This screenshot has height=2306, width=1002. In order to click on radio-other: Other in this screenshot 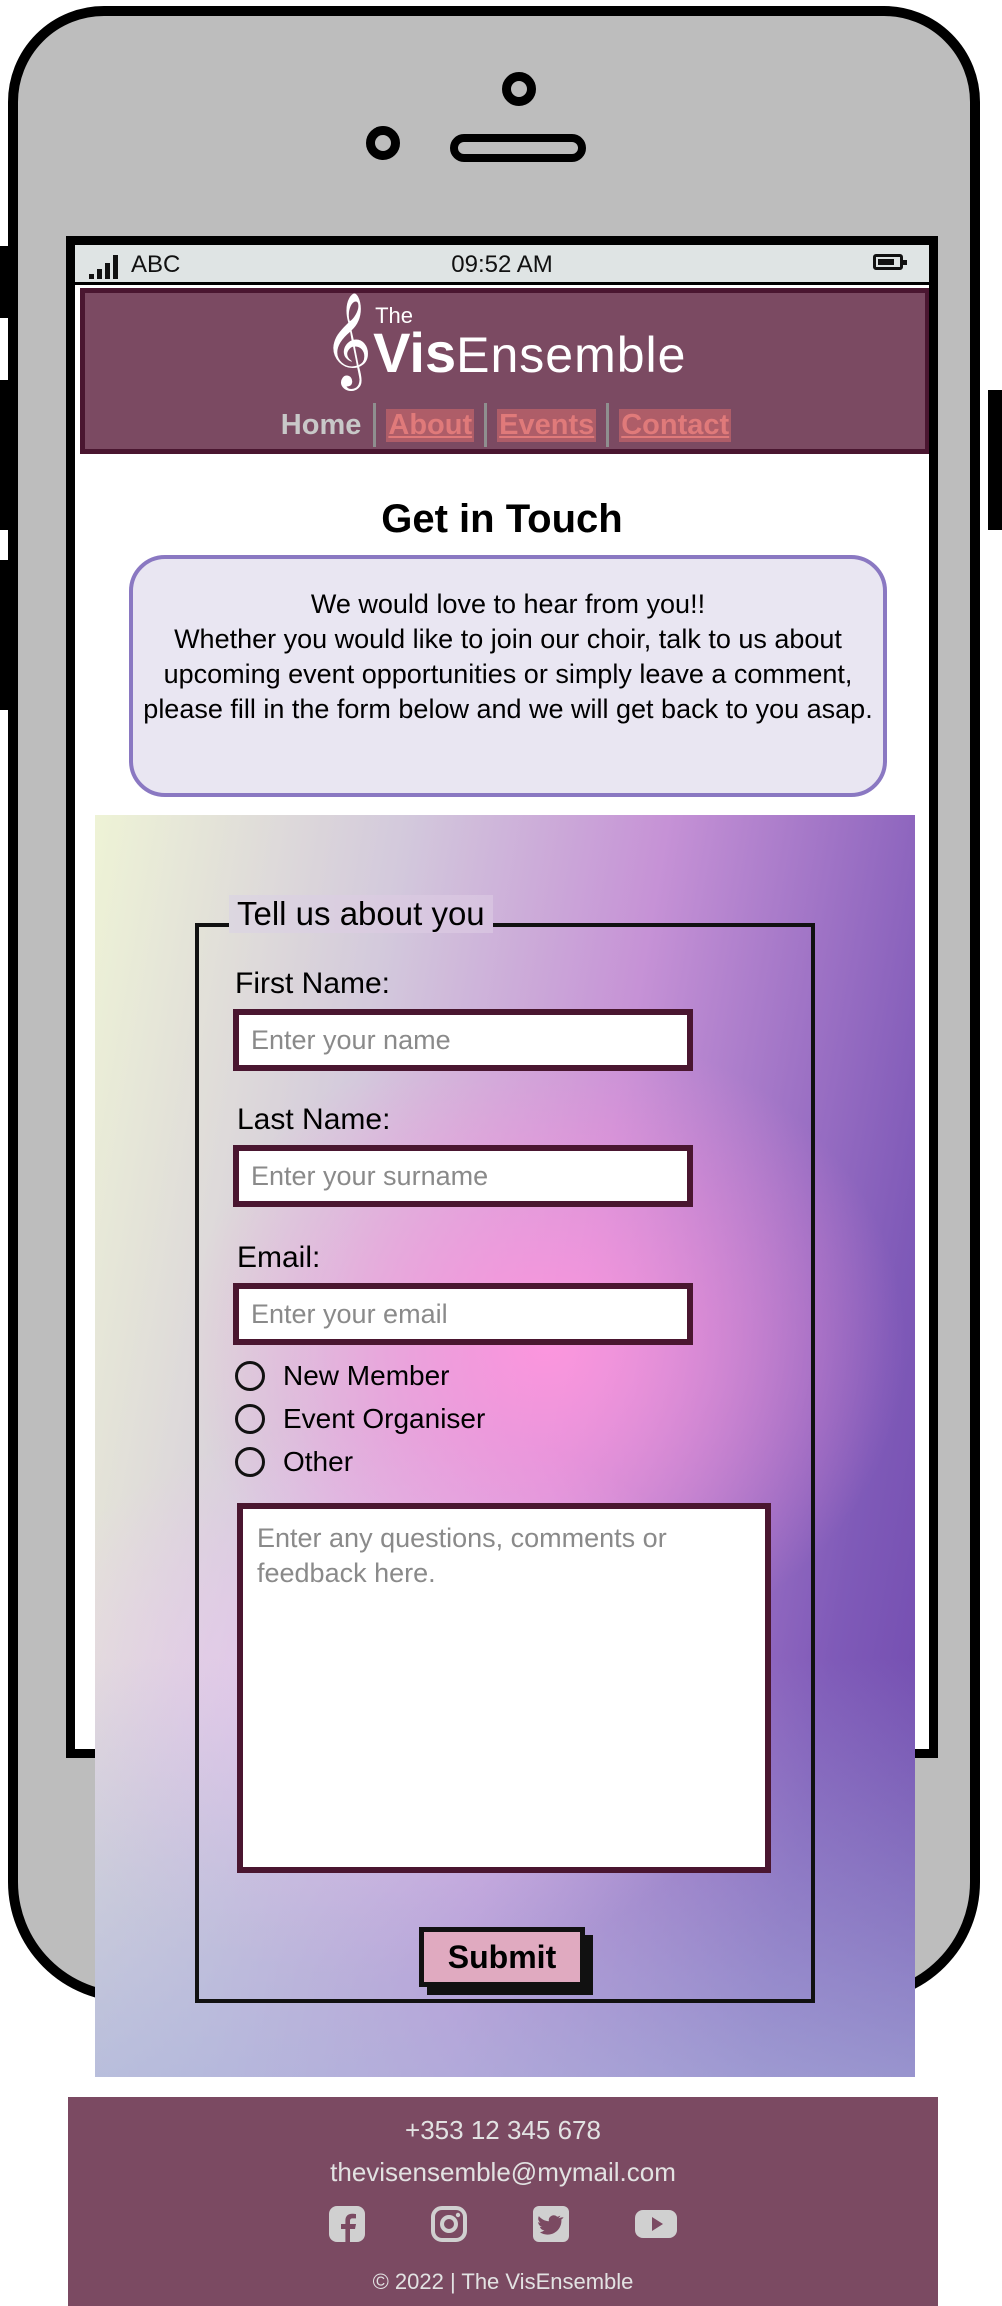, I will do `click(294, 1462)`.